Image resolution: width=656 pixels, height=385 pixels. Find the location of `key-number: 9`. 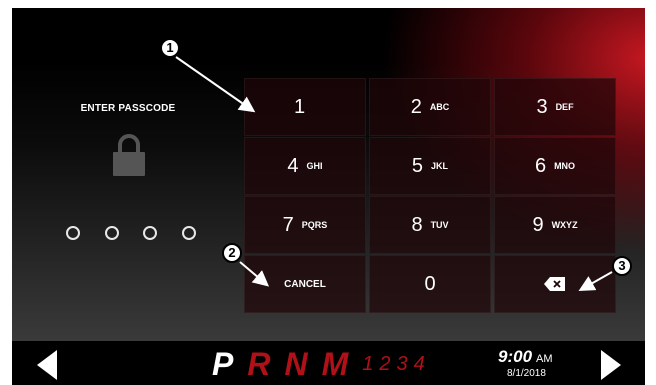

key-number: 9 is located at coordinates (538, 224).